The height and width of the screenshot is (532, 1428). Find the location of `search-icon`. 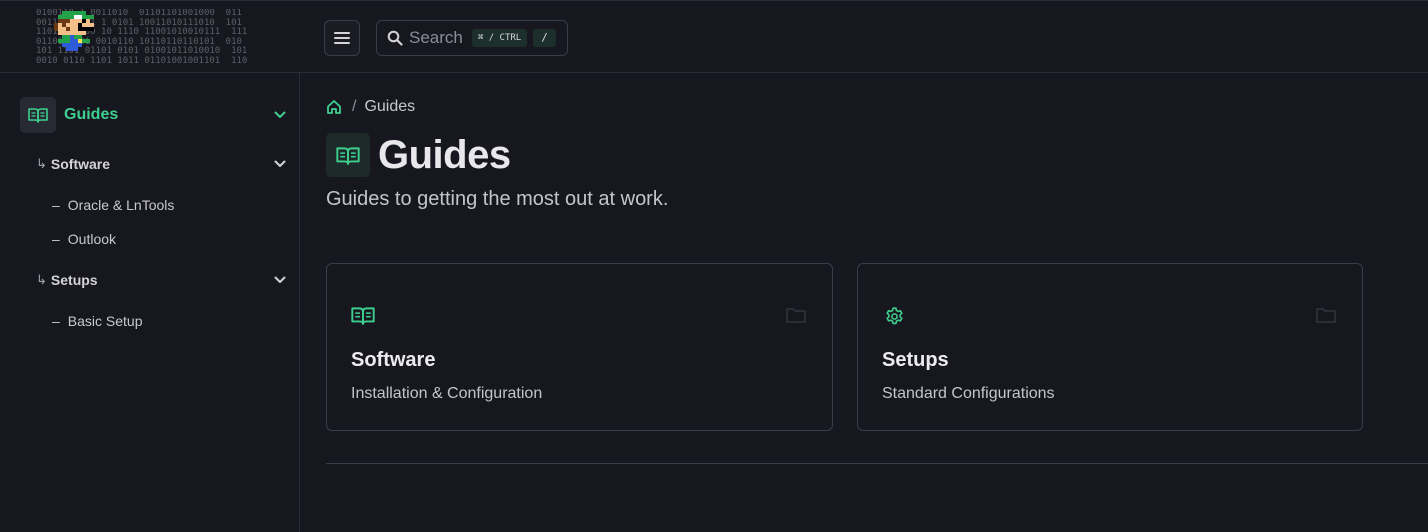

search-icon is located at coordinates (395, 38).